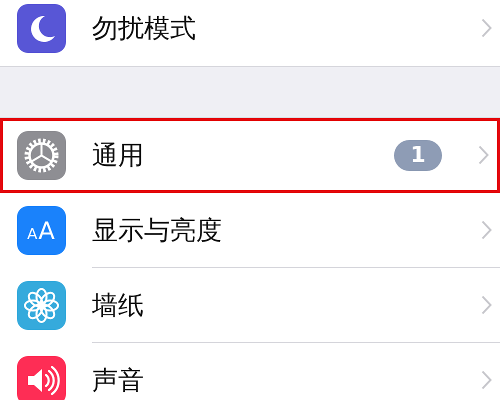 The image size is (500, 400). Describe the element at coordinates (41, 230) in the screenshot. I see `text-size-icon: AA` at that location.